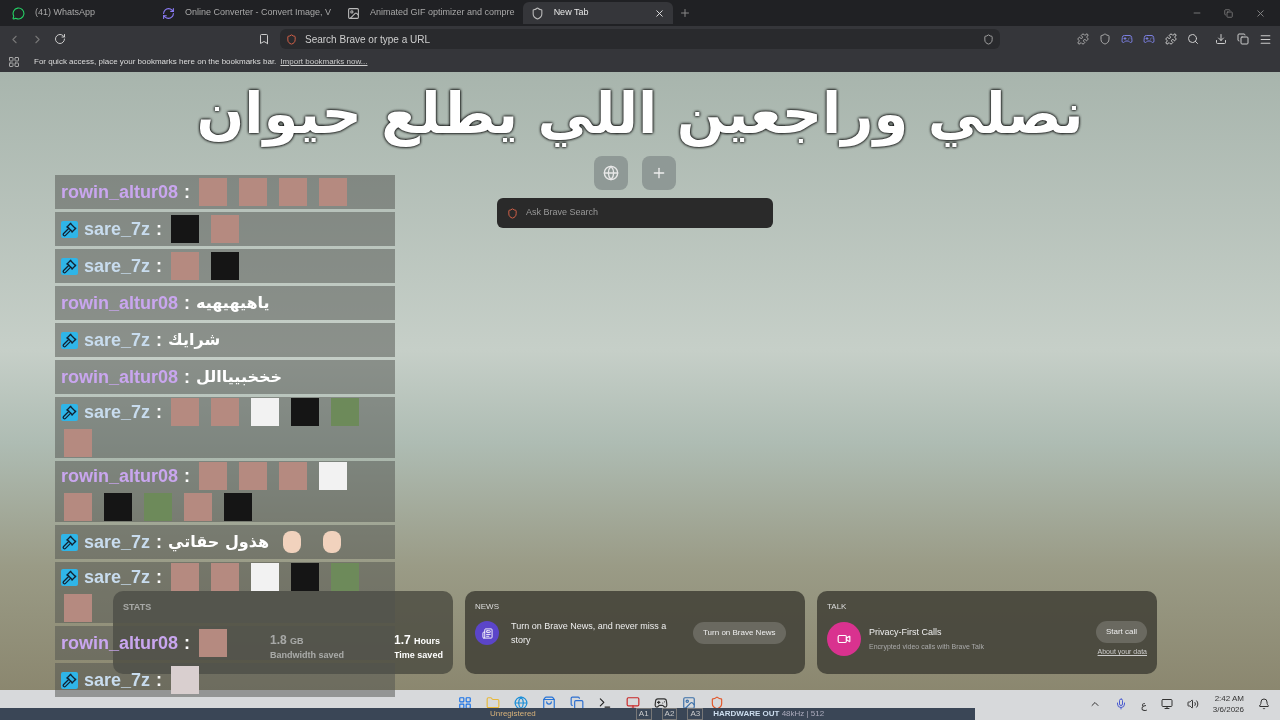 The image size is (1280, 720). I want to click on tab-title: Animated GIF optimizer and compre, so click(442, 13).